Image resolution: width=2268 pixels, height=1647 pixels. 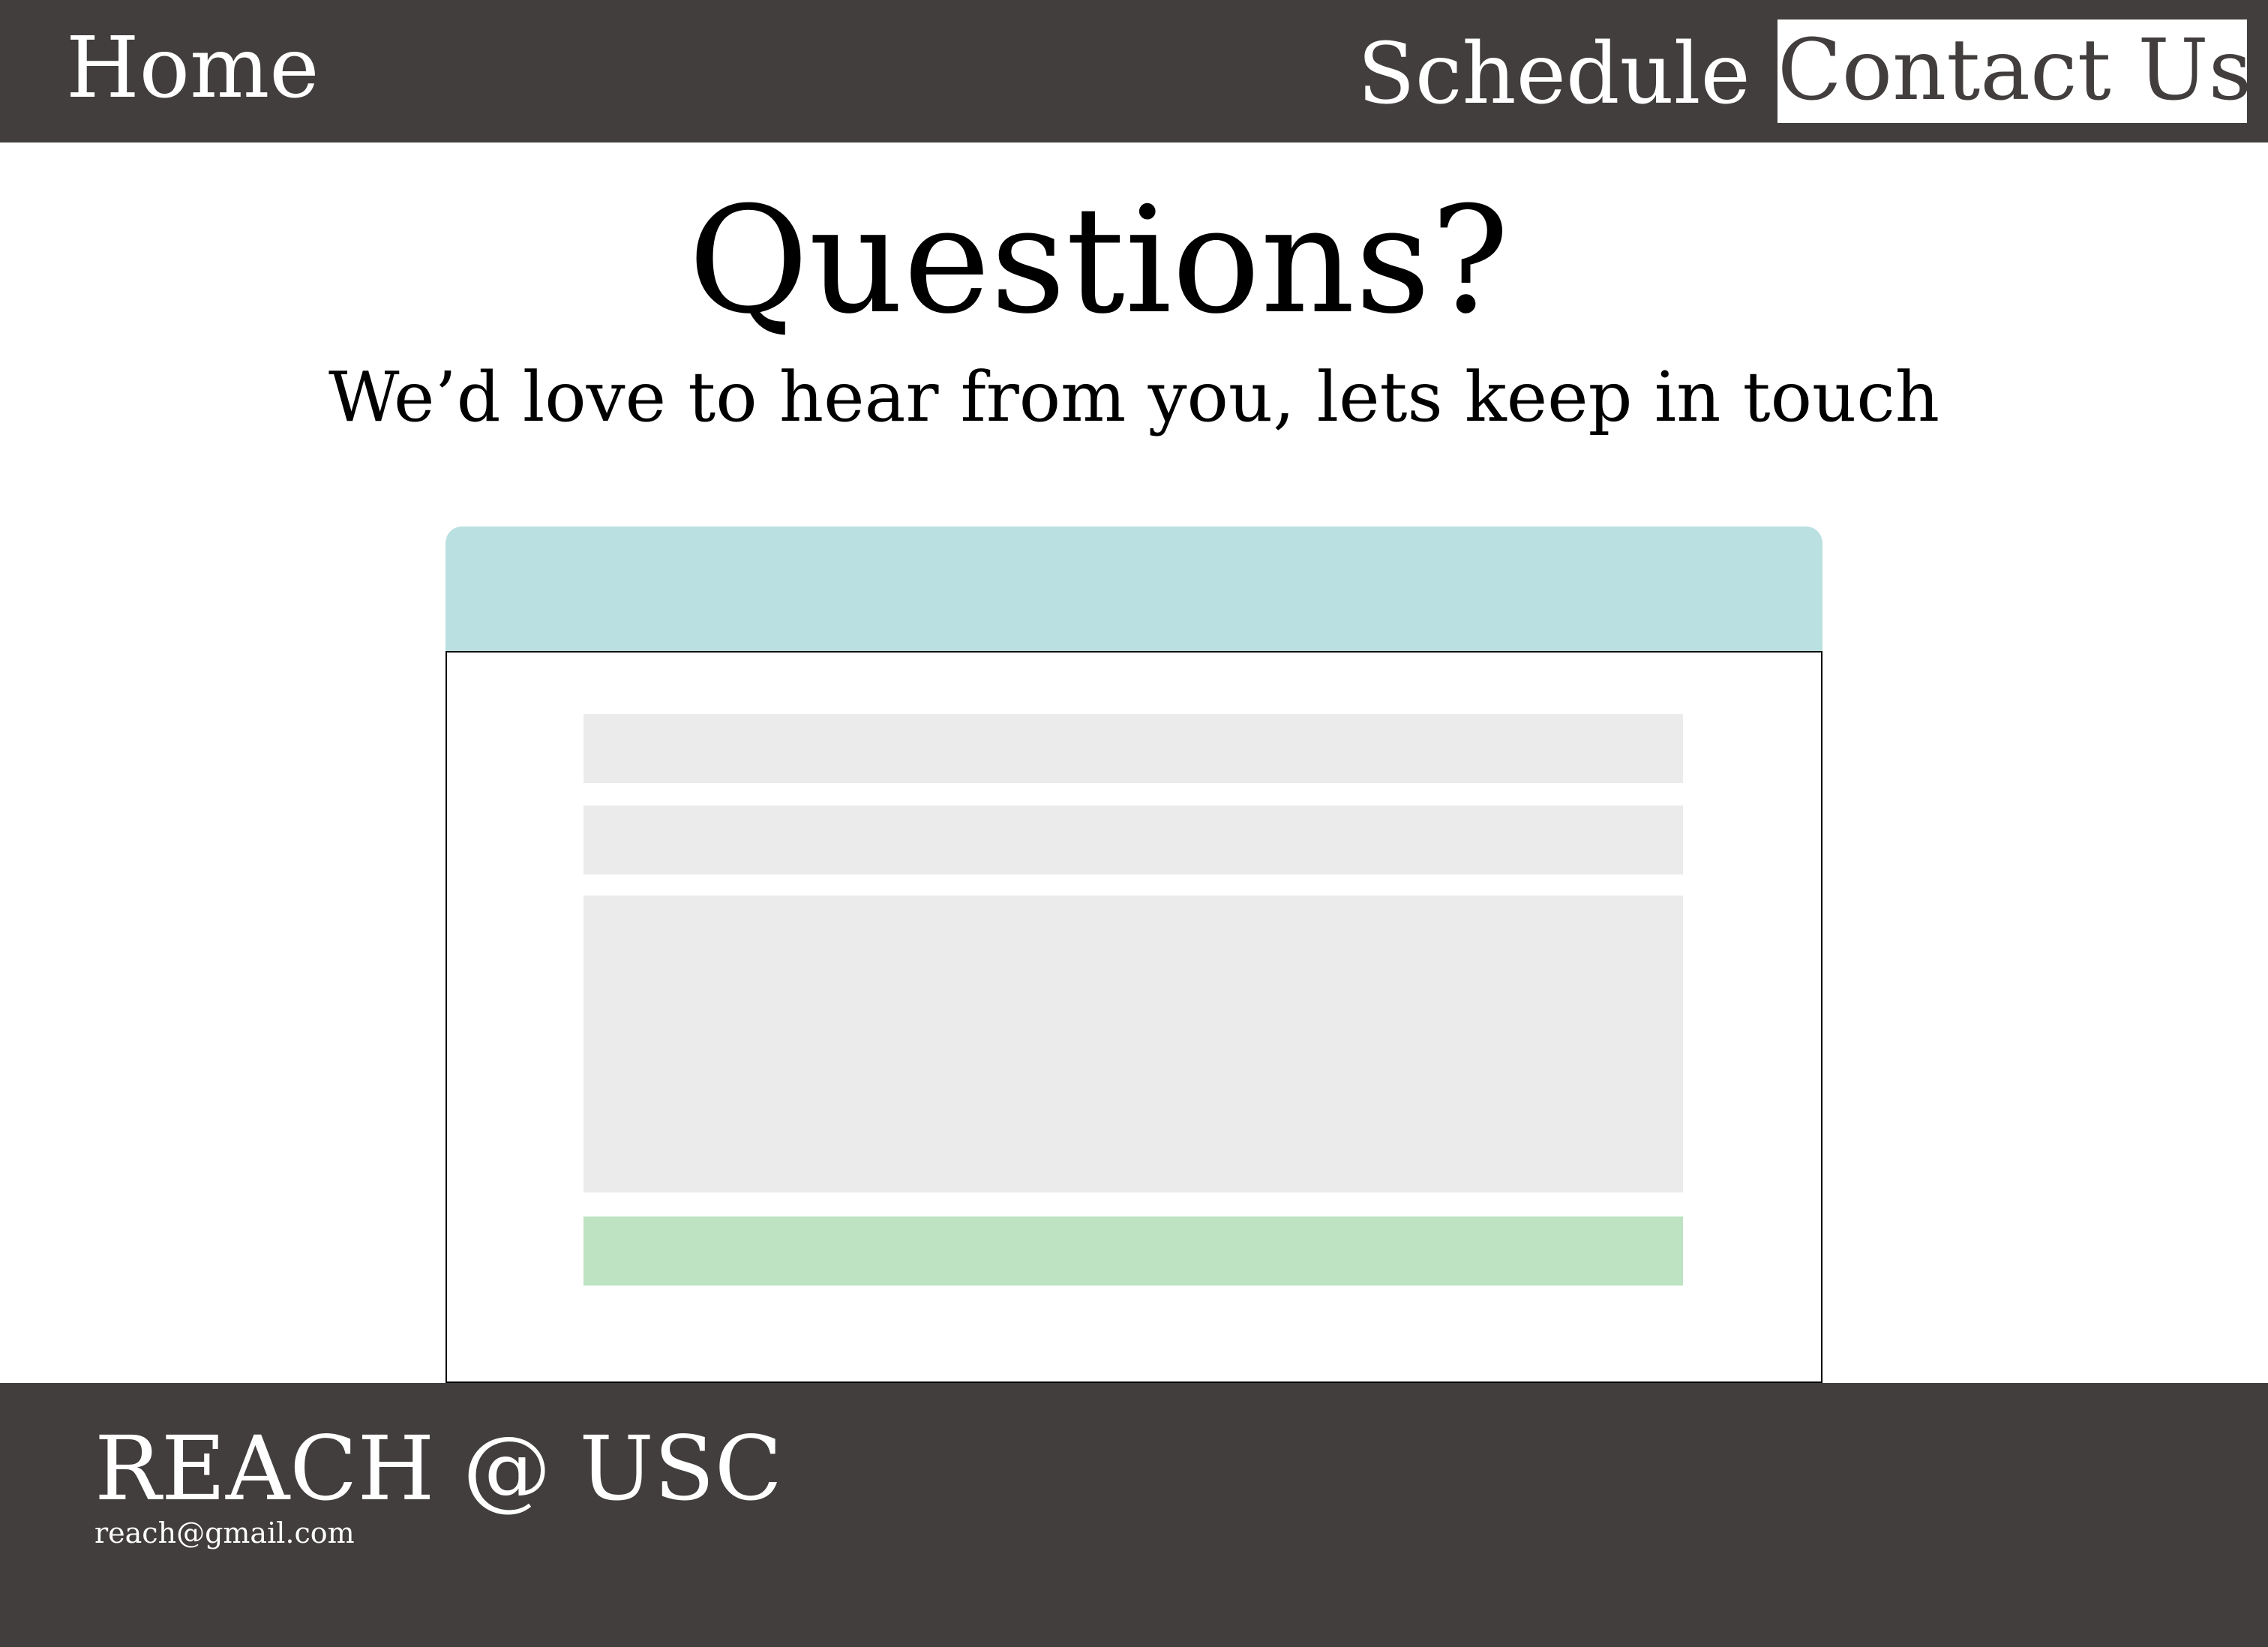 What do you see at coordinates (224, 1533) in the screenshot?
I see `footer-email: reach@gmail.com` at bounding box center [224, 1533].